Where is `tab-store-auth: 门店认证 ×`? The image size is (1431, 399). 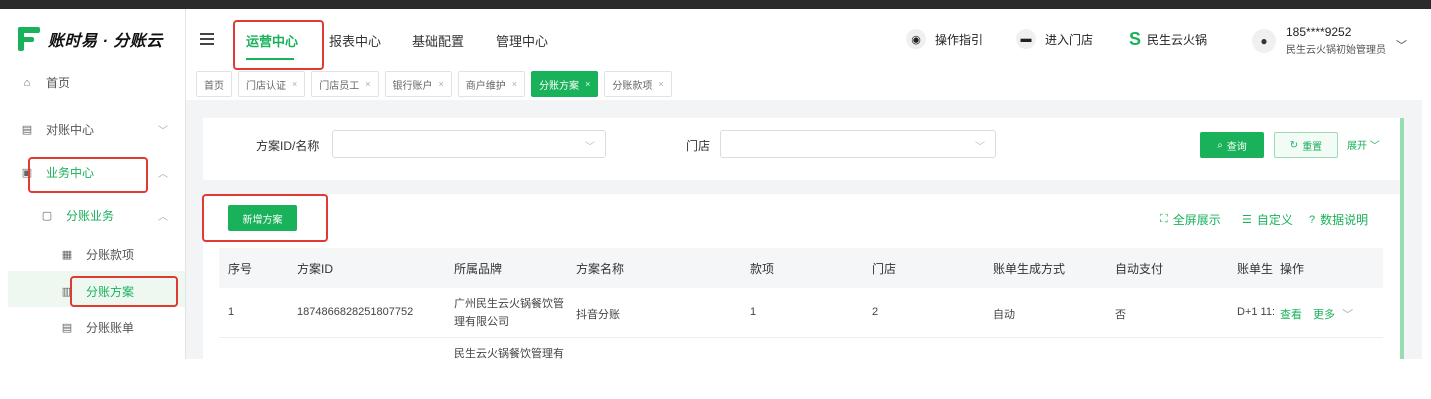
tab-store-auth: 门店认证 × is located at coordinates (272, 84).